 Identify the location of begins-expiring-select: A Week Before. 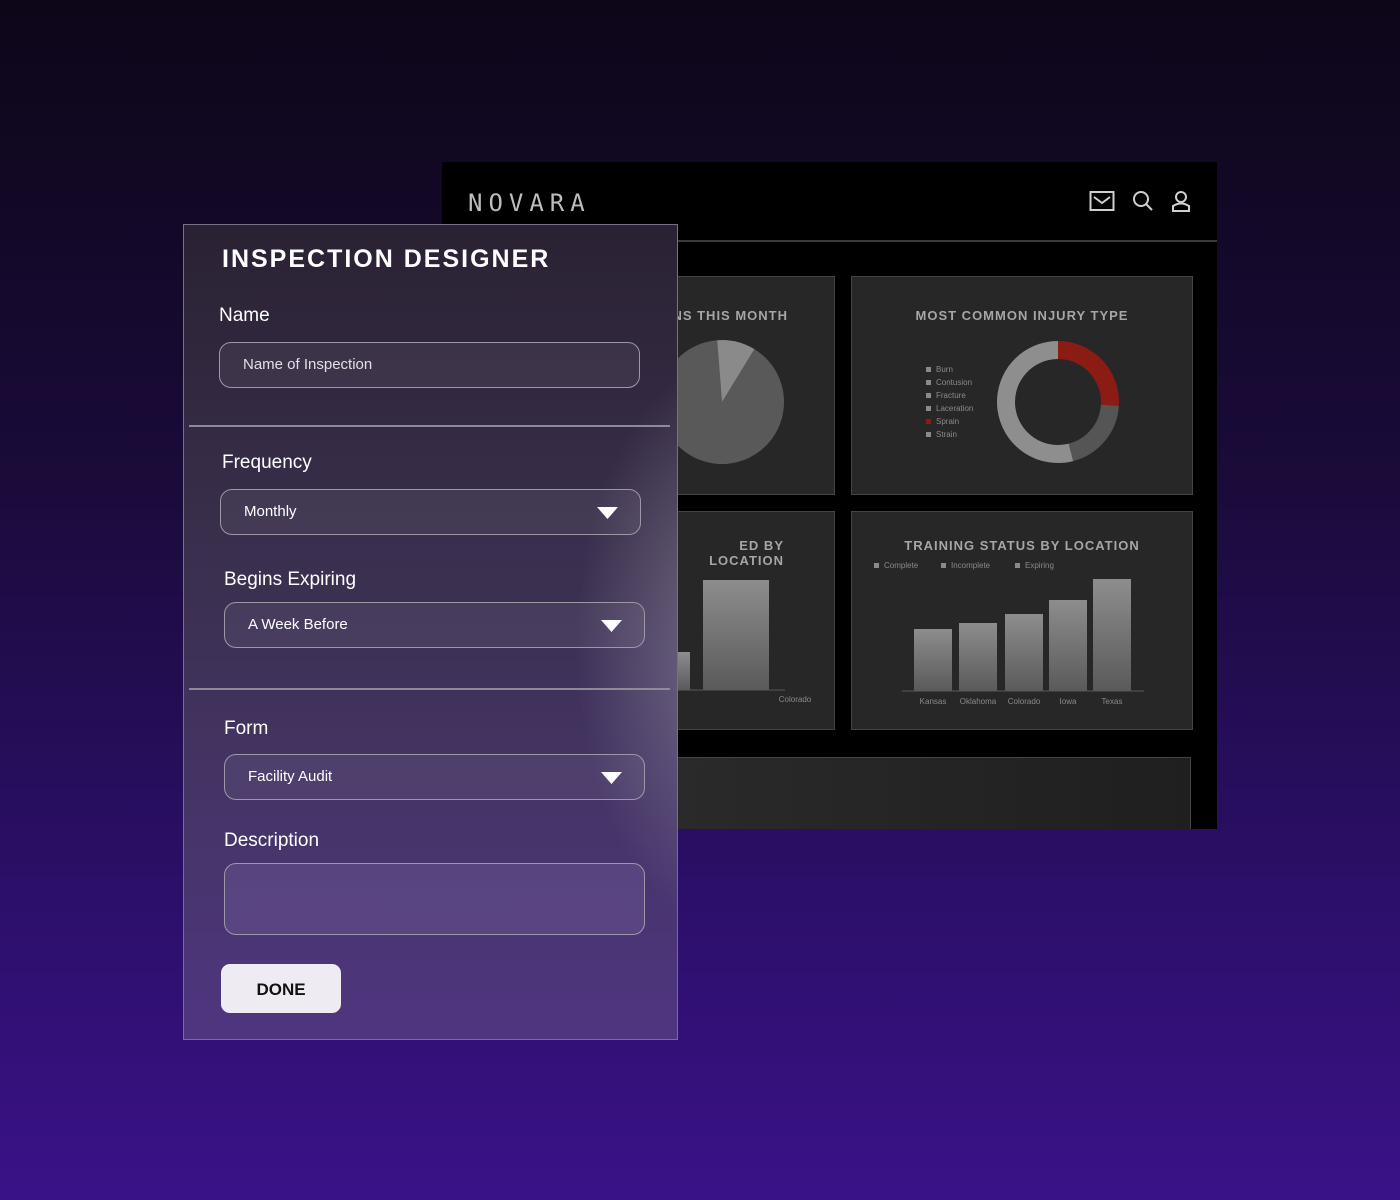
(434, 625).